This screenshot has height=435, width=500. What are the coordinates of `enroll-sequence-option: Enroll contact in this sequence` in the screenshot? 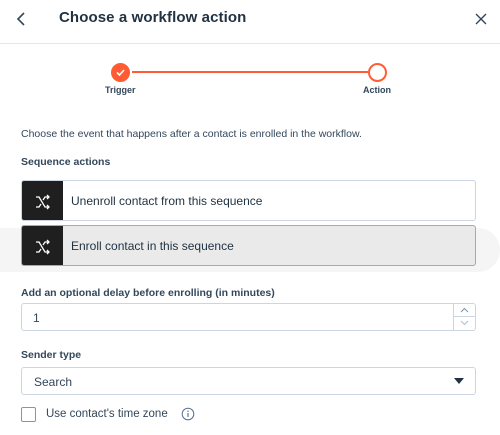 It's located at (248, 245).